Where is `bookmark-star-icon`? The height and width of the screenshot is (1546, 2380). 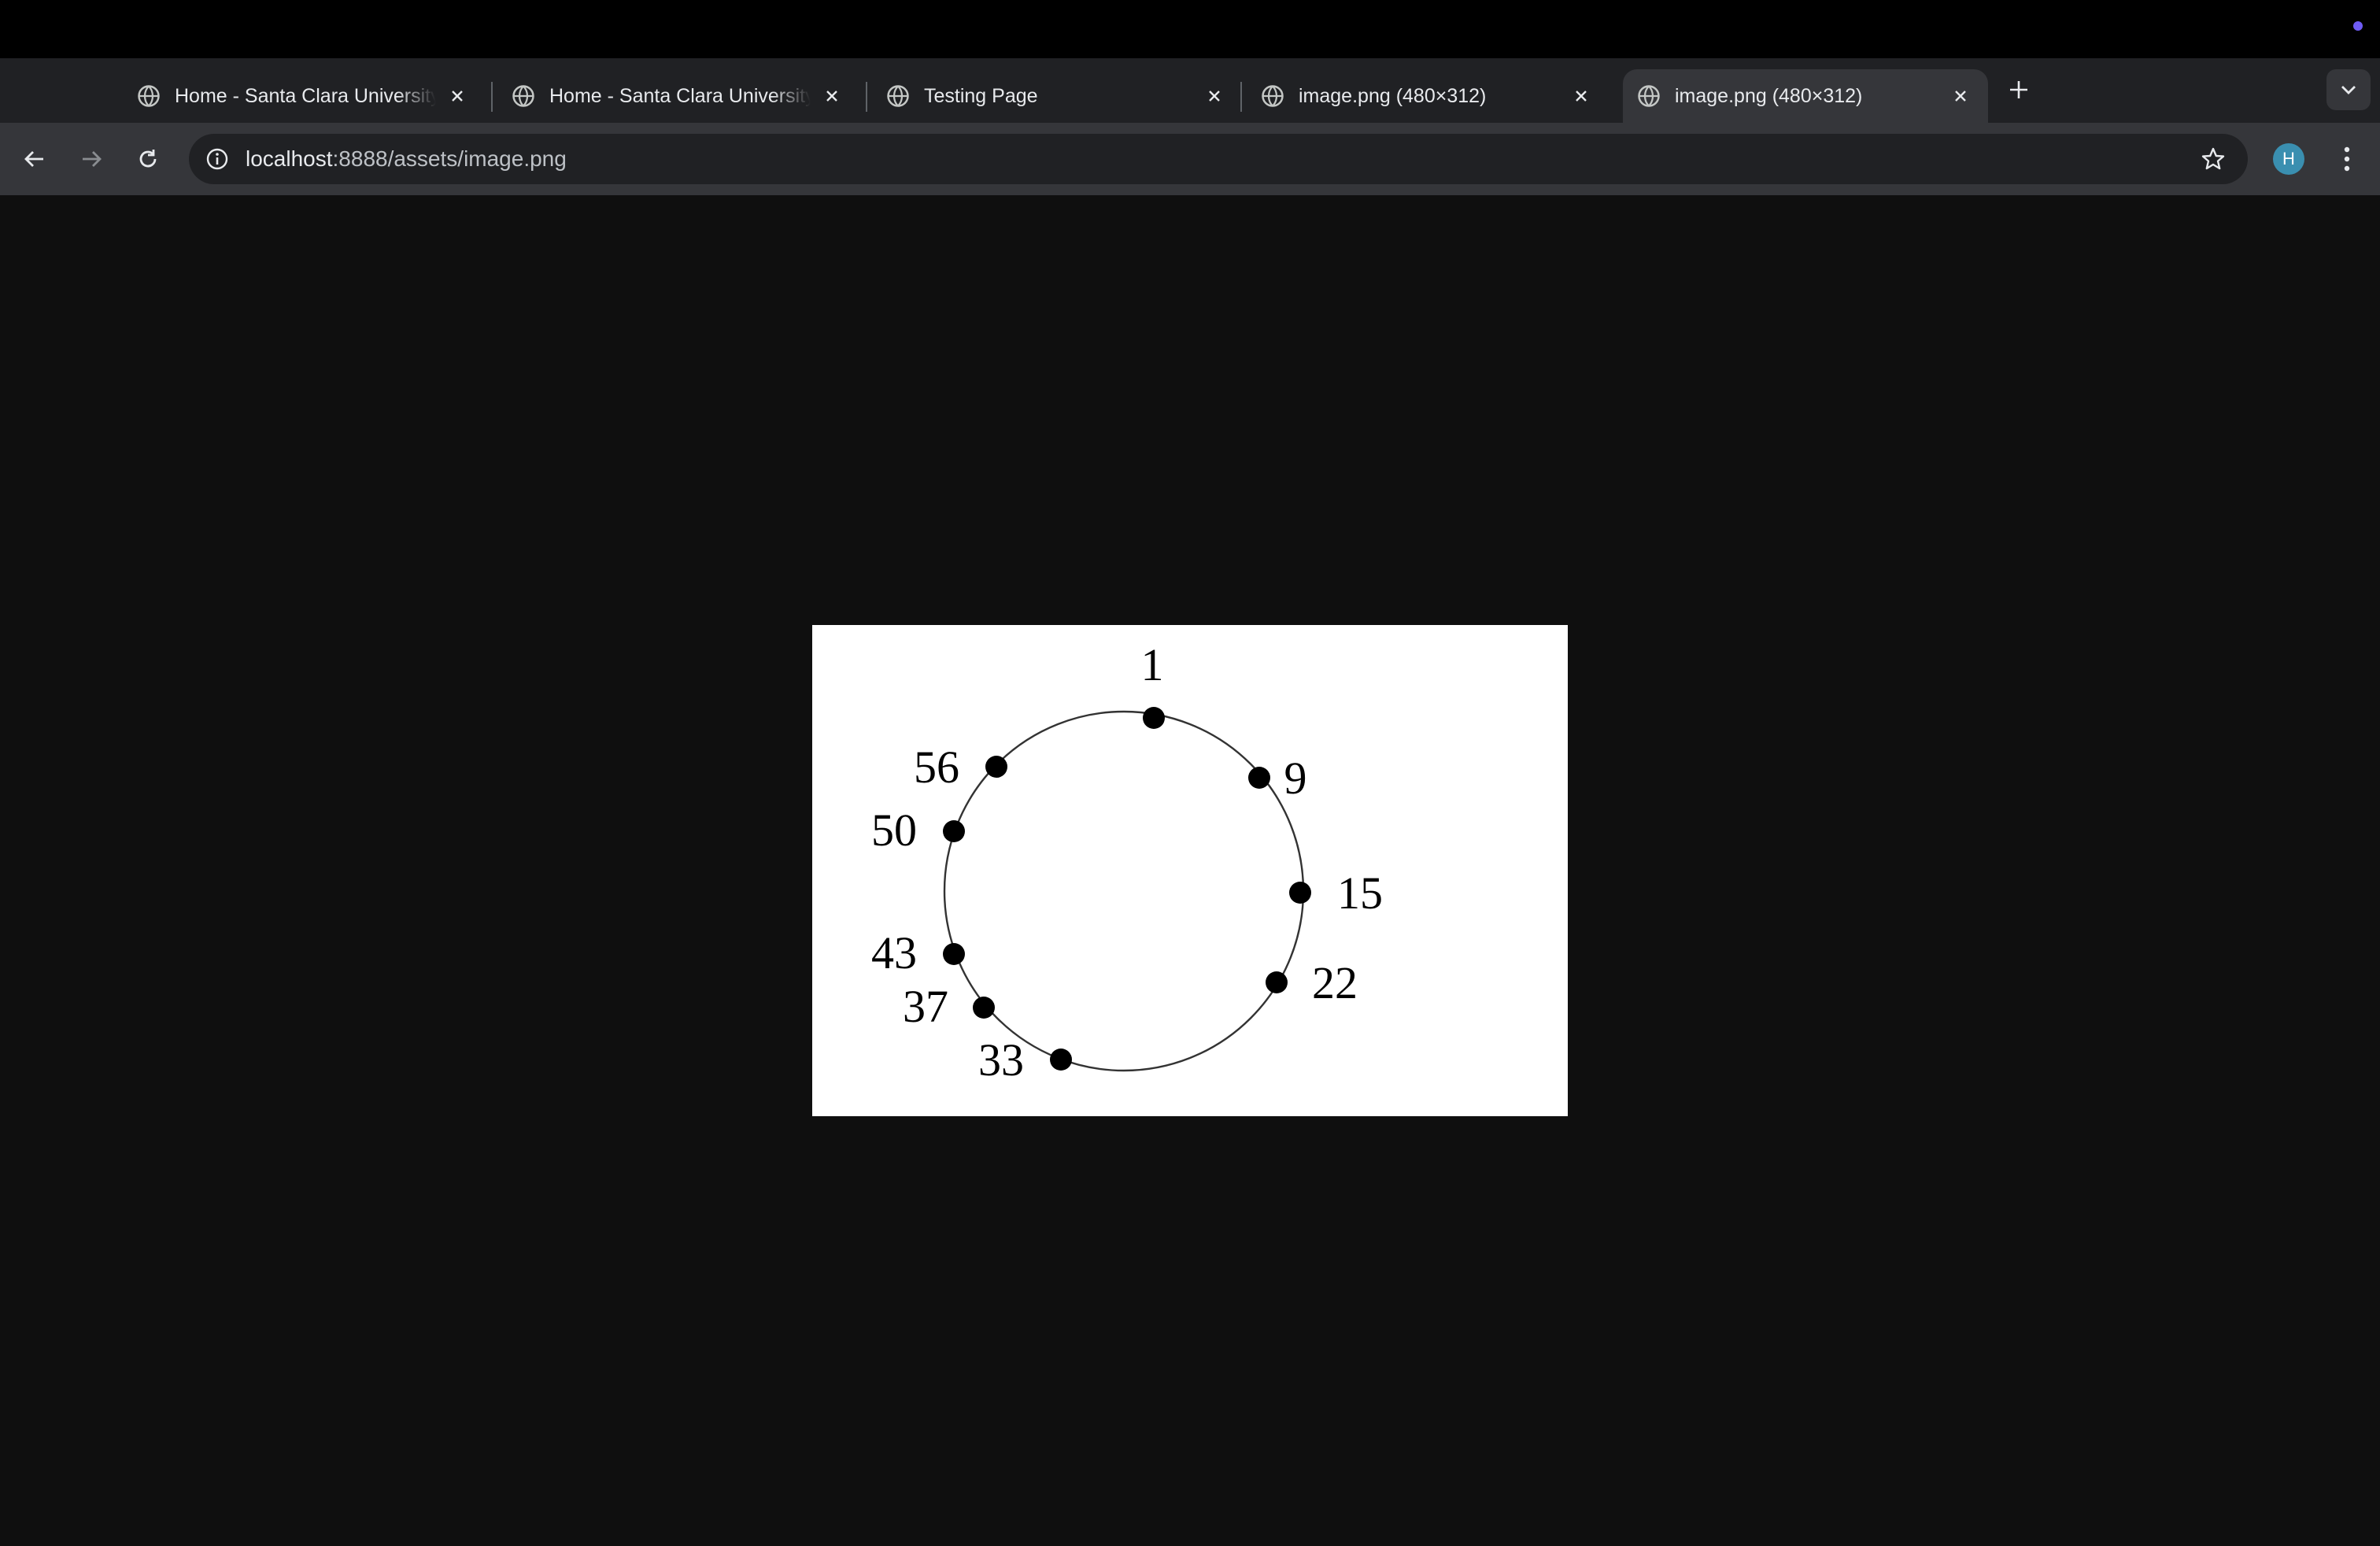 bookmark-star-icon is located at coordinates (2213, 159).